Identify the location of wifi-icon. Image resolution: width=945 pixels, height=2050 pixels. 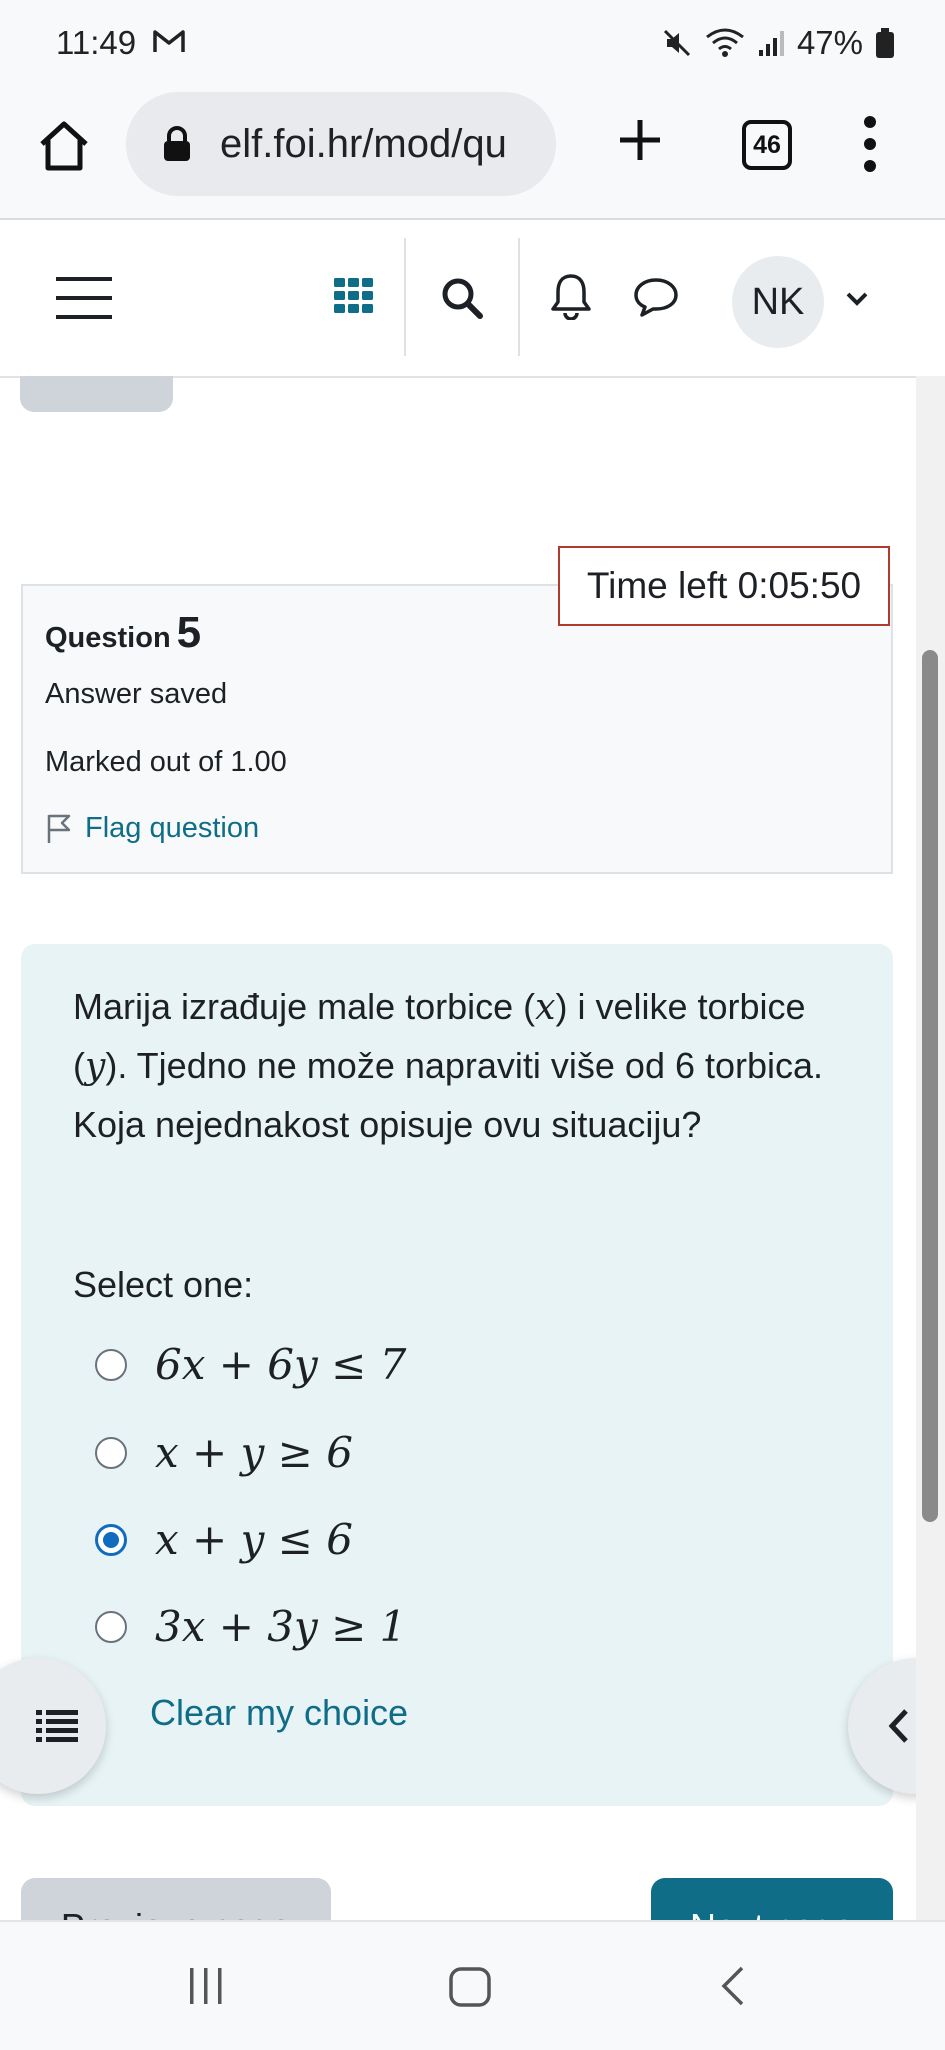
(725, 42).